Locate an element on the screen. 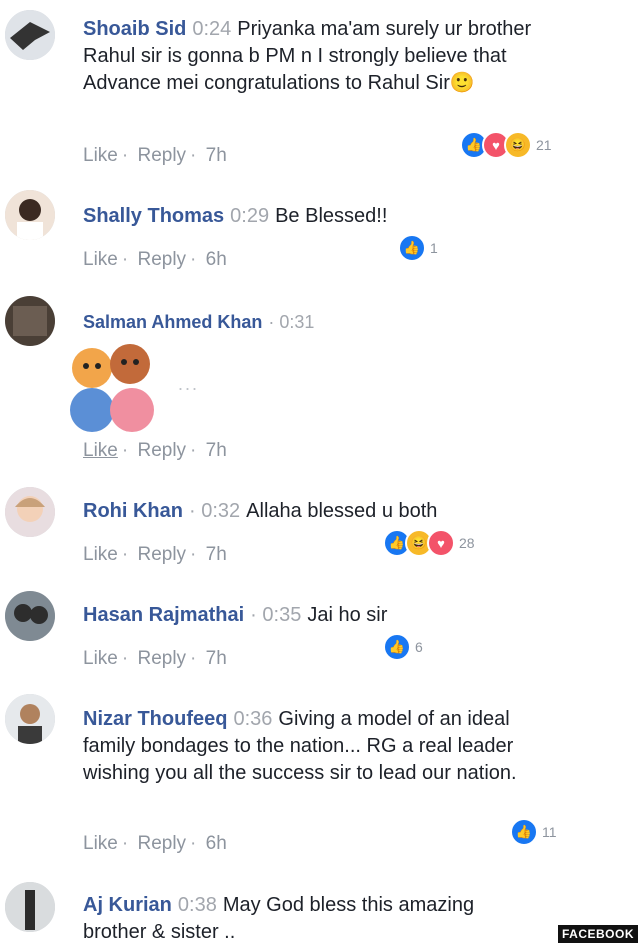 This screenshot has width=640, height=950. timestamp: 0:32 is located at coordinates (220, 511).